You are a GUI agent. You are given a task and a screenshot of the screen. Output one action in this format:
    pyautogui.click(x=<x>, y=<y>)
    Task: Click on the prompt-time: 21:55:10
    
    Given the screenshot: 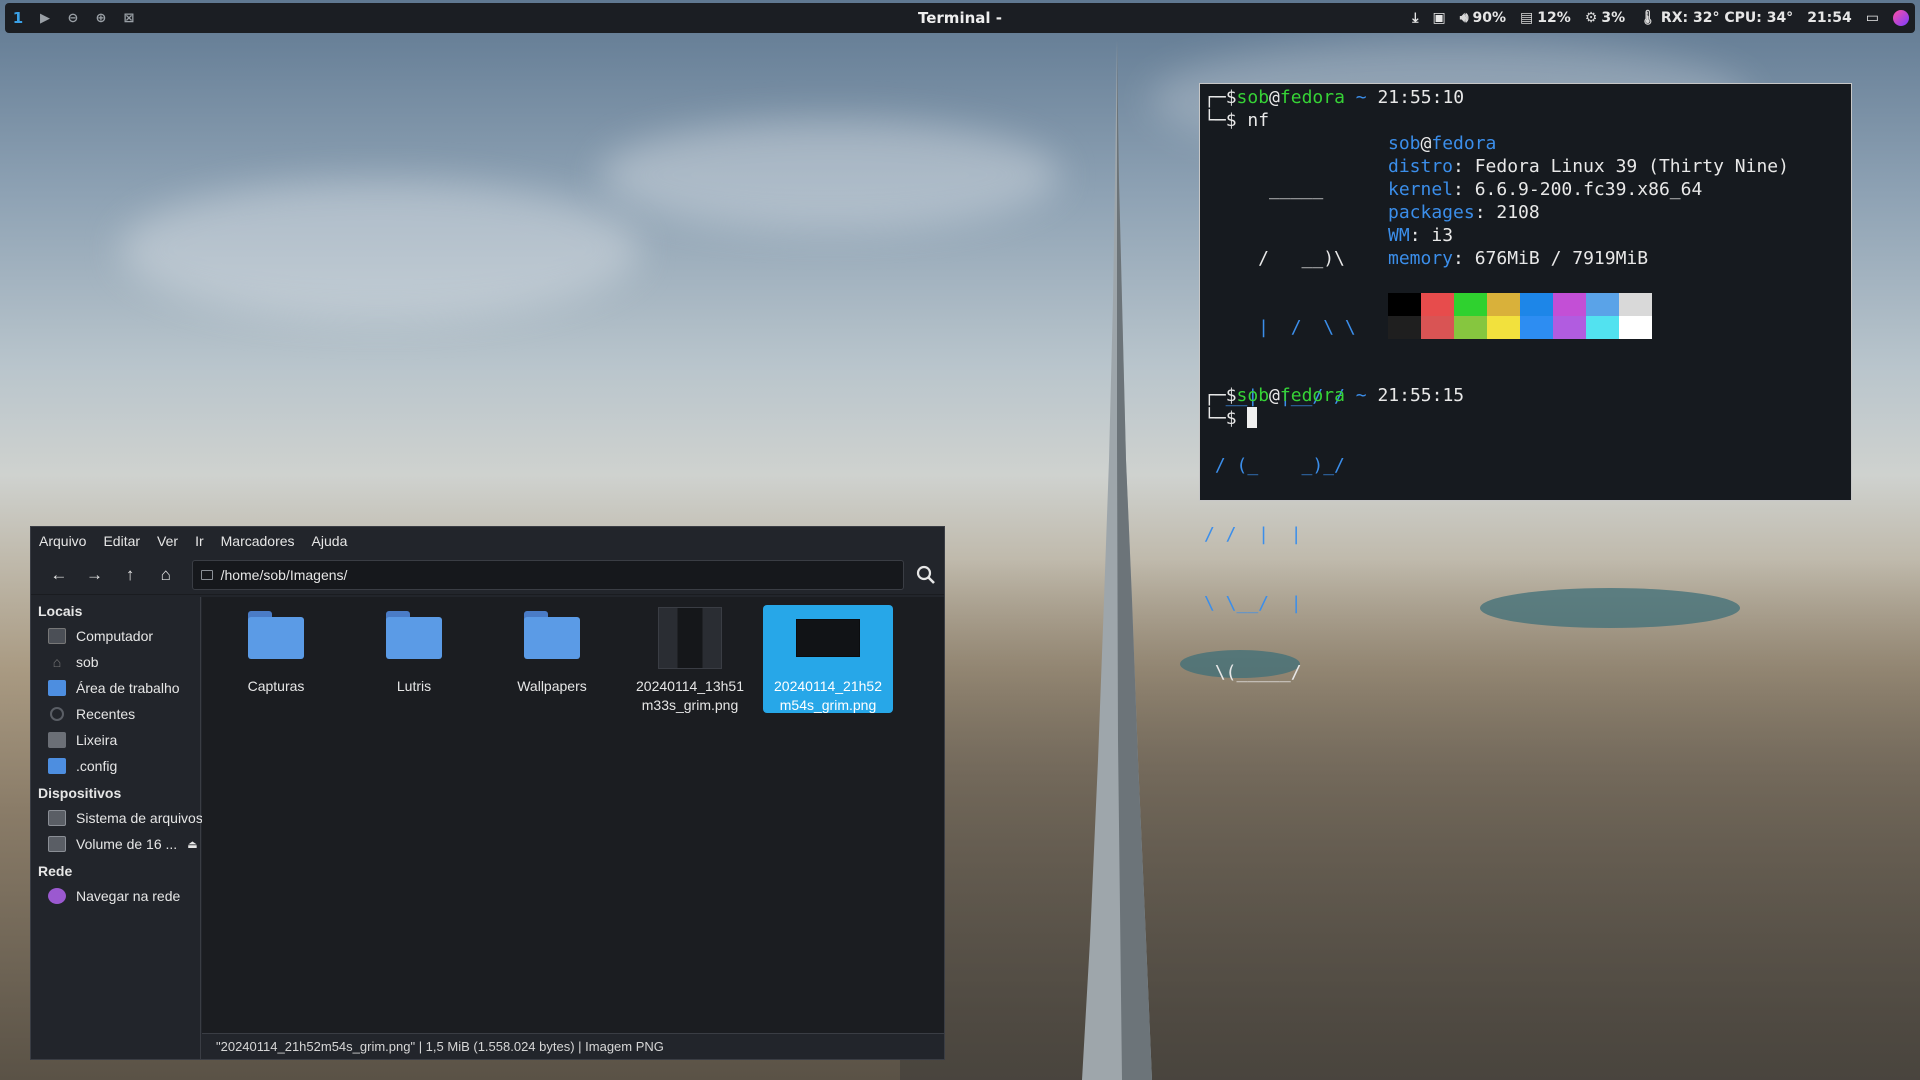 What is the action you would take?
    pyautogui.click(x=1421, y=97)
    